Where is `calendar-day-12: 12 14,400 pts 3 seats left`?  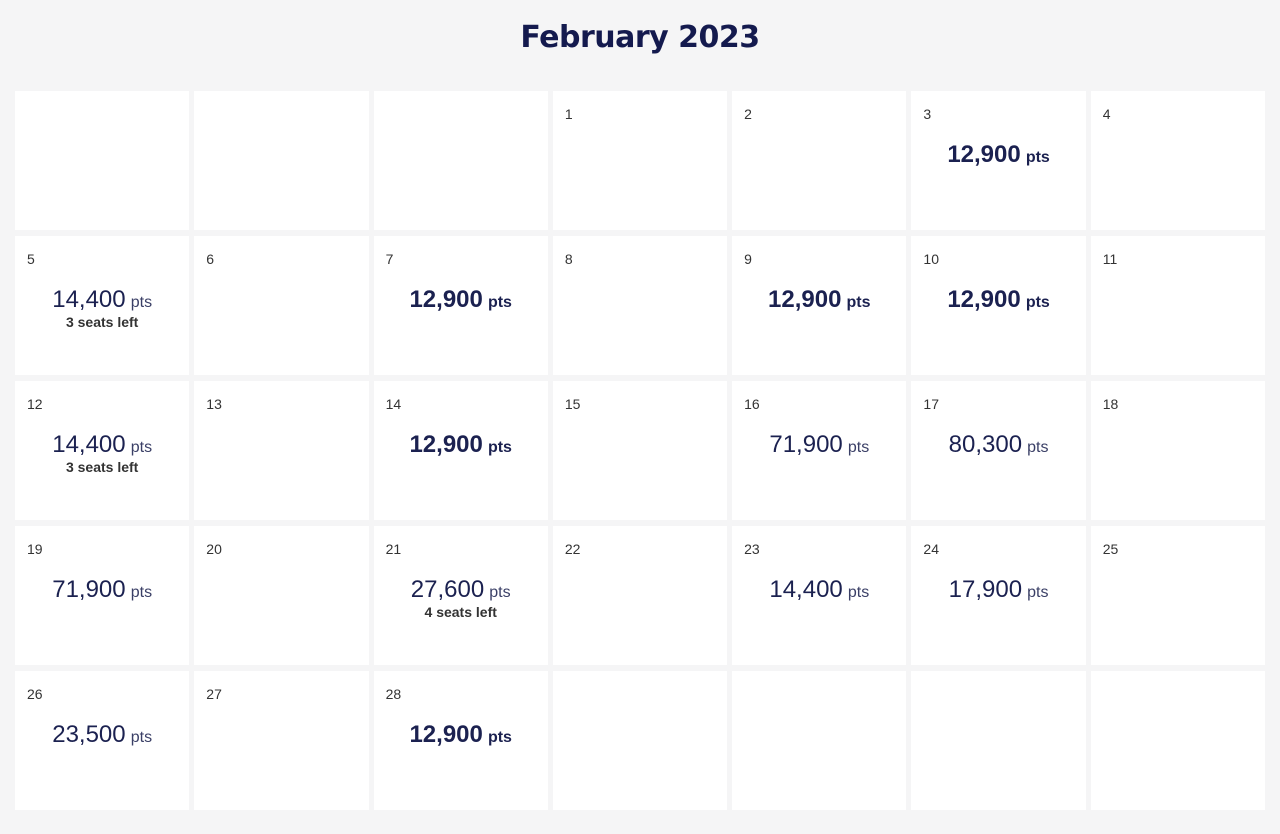 calendar-day-12: 12 14,400 pts 3 seats left is located at coordinates (102, 450).